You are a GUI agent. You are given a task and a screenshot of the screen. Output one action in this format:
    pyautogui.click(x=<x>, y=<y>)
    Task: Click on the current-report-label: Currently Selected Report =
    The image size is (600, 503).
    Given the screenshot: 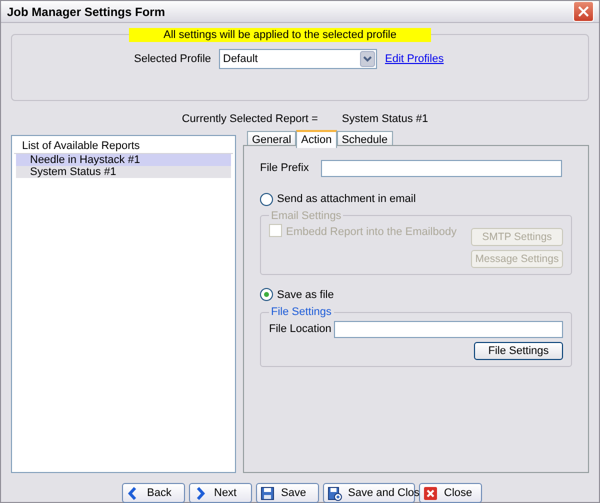 What is the action you would take?
    pyautogui.click(x=250, y=118)
    